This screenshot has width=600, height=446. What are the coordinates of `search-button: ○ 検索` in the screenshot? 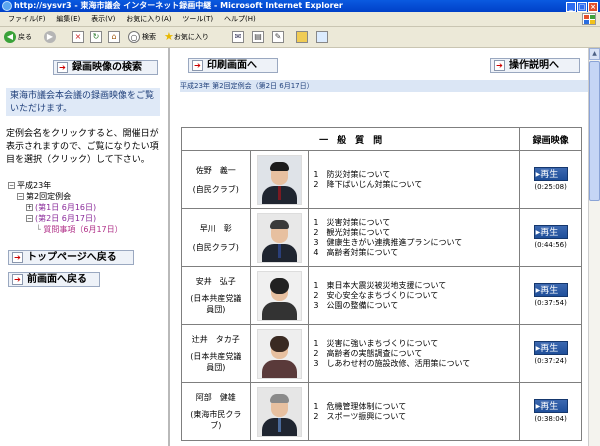 It's located at (142, 37).